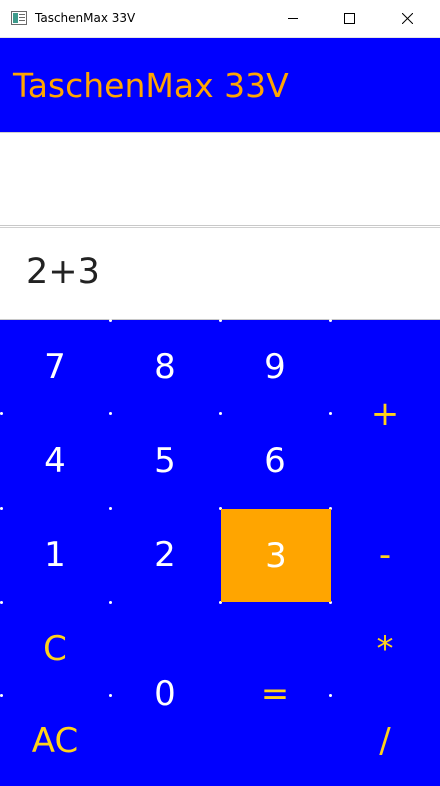 This screenshot has height=786, width=440. I want to click on minimize-button, so click(293, 19).